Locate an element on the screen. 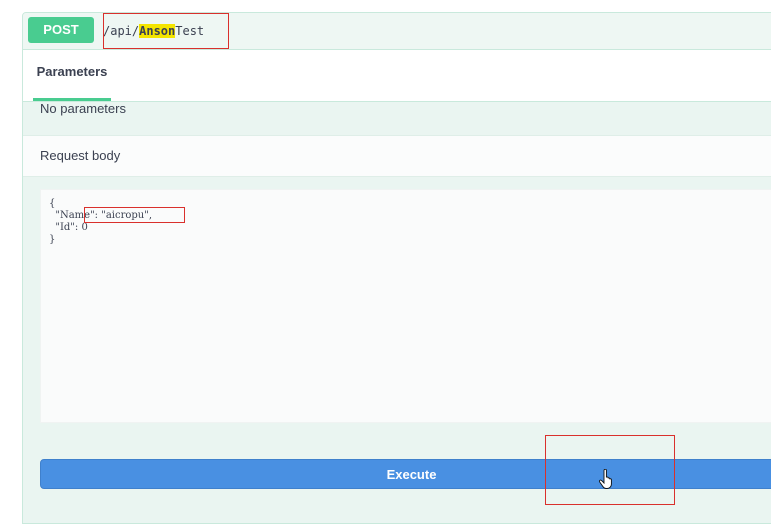 This screenshot has height=524, width=771. no-parameters-text: No parameters is located at coordinates (83, 108).